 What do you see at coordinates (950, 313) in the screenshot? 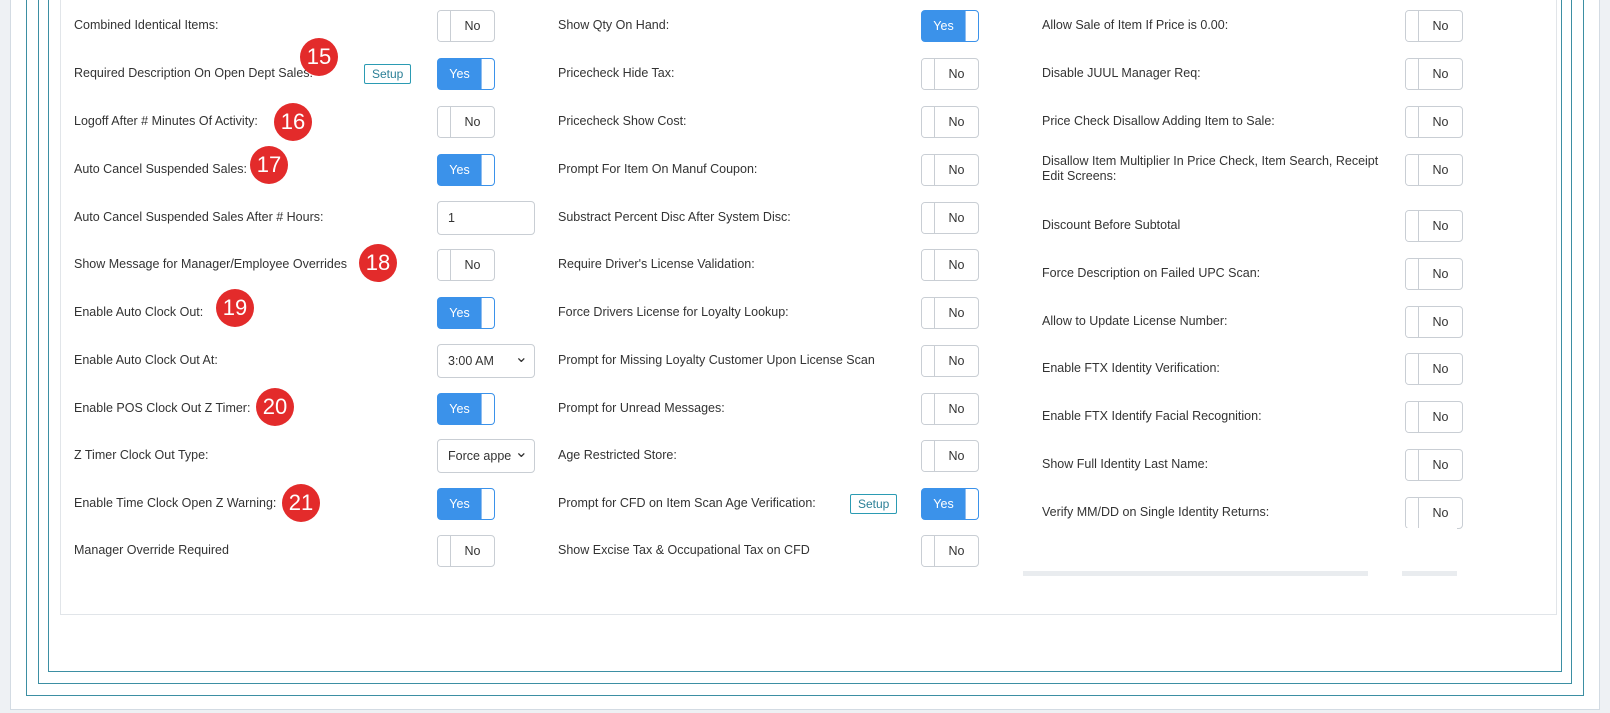
I see `toggle-force-drivers-license-for-loyalty-lookup: No` at bounding box center [950, 313].